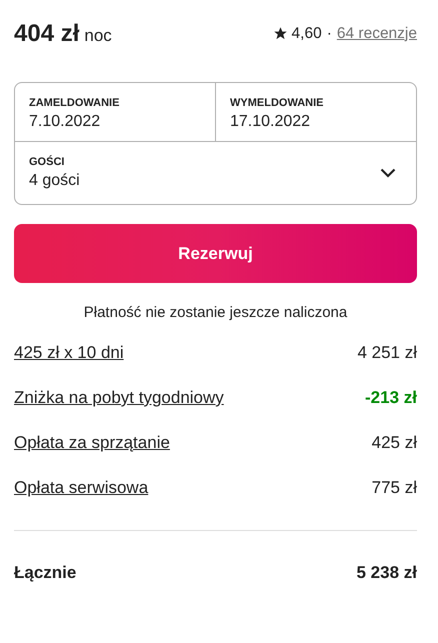 The height and width of the screenshot is (643, 438). Describe the element at coordinates (386, 573) in the screenshot. I see `total-amount: 5 238 zł` at that location.